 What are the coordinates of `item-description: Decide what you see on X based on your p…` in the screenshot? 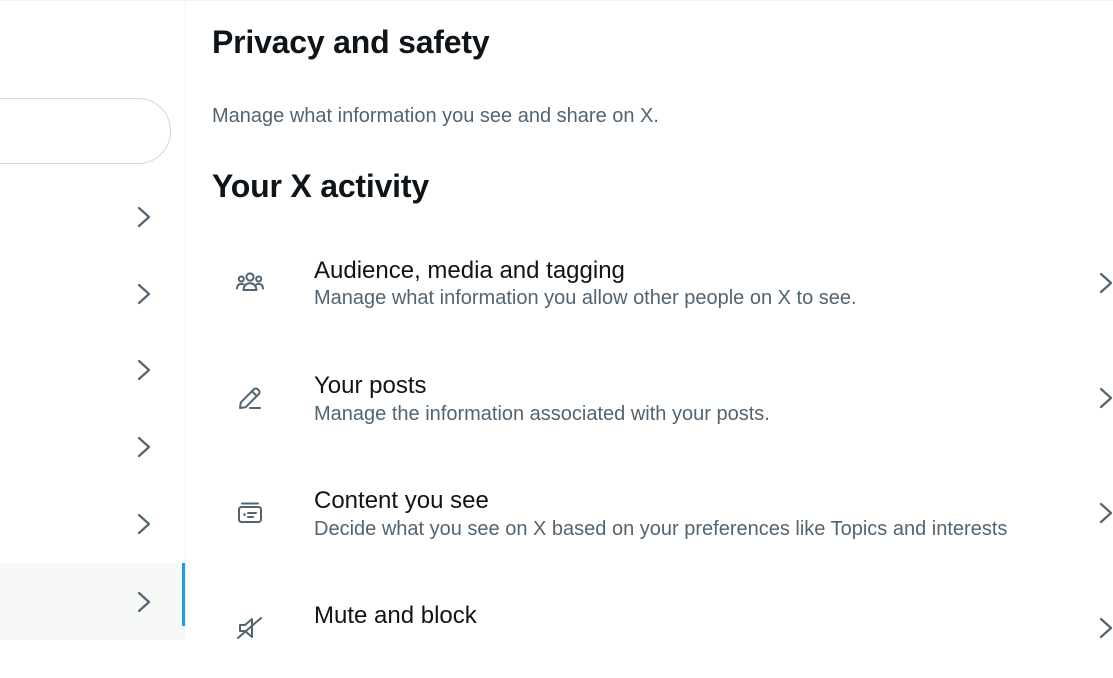 It's located at (661, 529).